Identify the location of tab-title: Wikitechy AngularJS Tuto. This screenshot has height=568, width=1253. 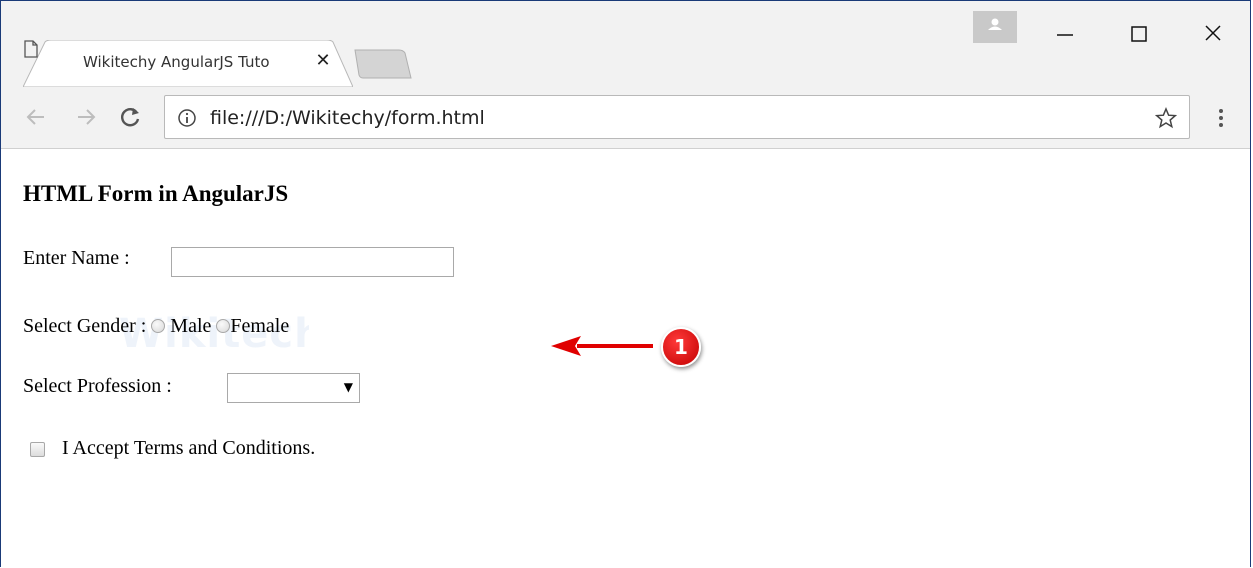
(176, 62).